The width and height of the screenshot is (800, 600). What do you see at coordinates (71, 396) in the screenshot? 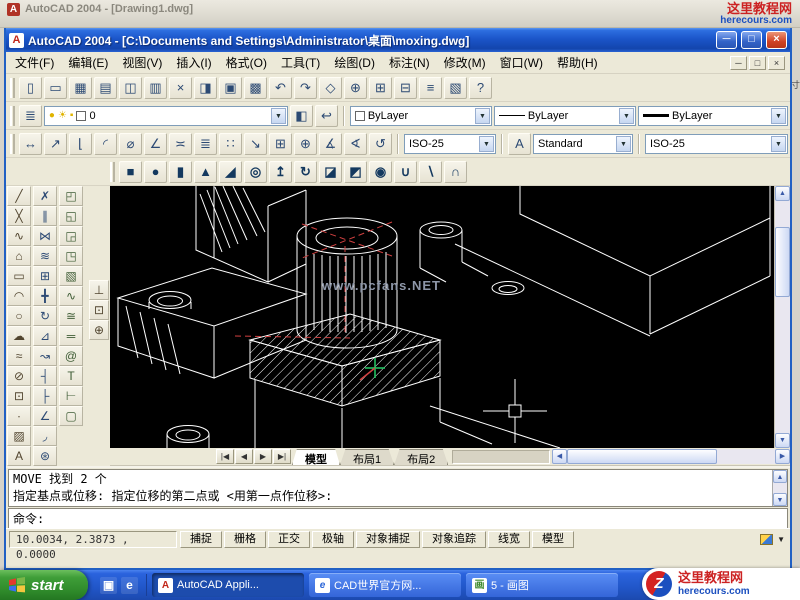
I see `distance-button: ⊢` at bounding box center [71, 396].